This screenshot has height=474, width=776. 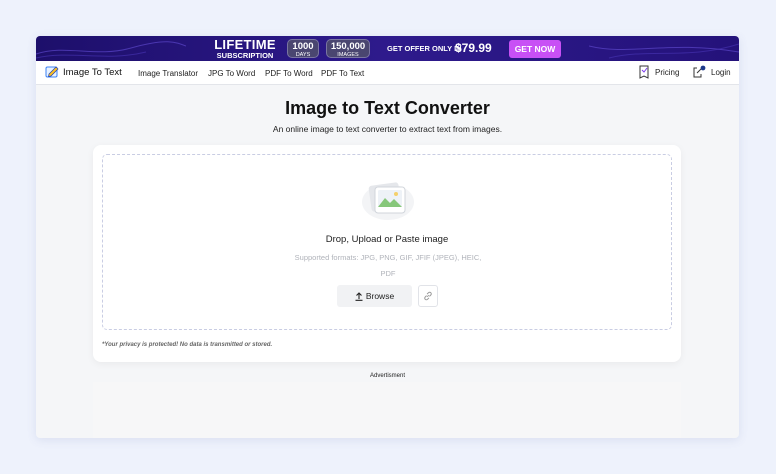 I want to click on pricing-icon, so click(x=644, y=72).